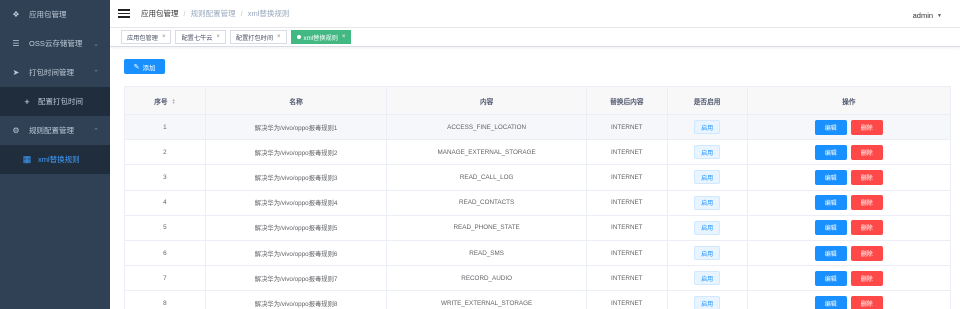 The height and width of the screenshot is (309, 960). Describe the element at coordinates (297, 278) in the screenshot. I see `cell-name: 解决华为/vivo/oppo报毒规则7` at that location.